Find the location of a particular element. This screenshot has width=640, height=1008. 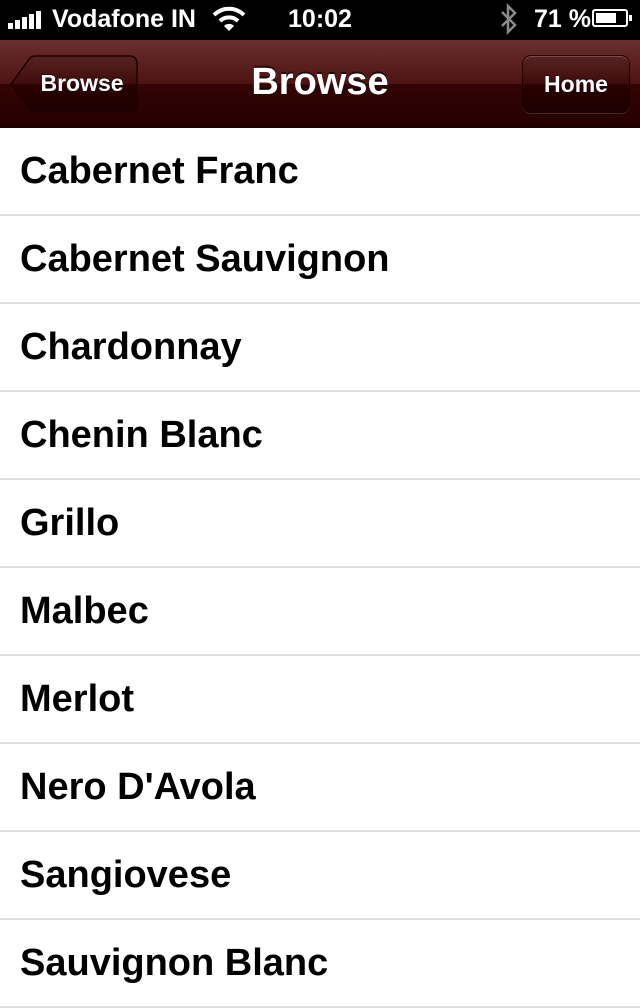

list-item: Grillo is located at coordinates (320, 524).